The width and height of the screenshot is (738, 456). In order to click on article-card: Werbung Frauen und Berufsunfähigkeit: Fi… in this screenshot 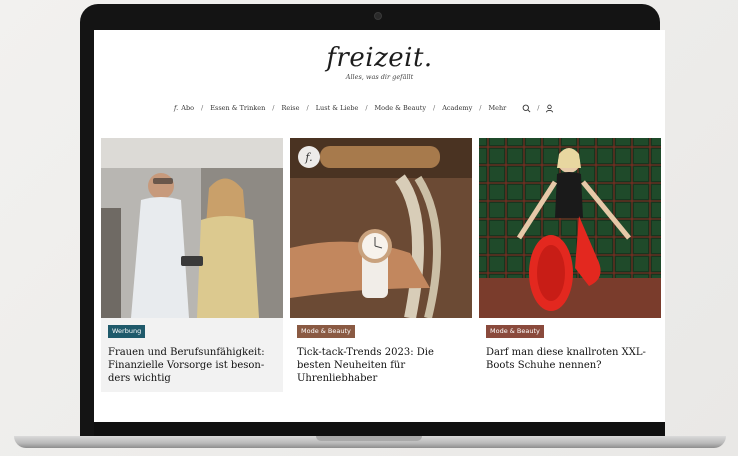, I will do `click(192, 265)`.